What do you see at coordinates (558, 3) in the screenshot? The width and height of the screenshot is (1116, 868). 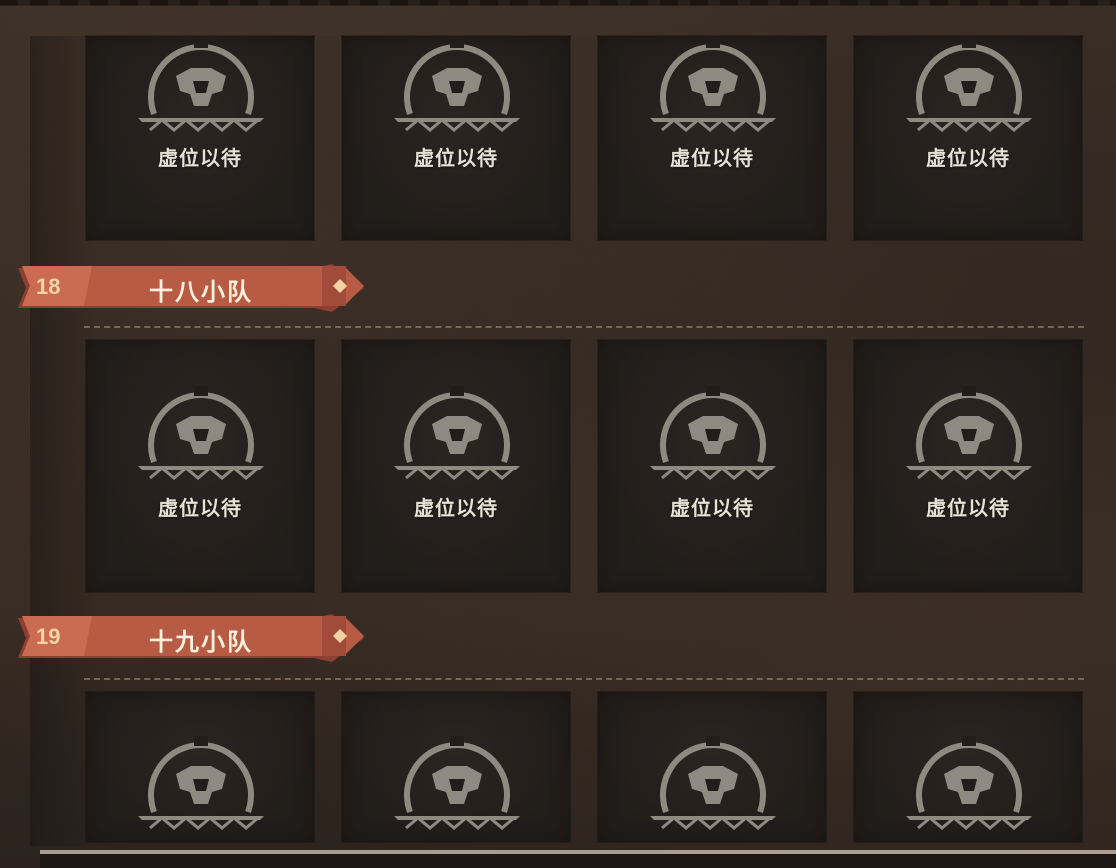 I see `top-frame-edge` at bounding box center [558, 3].